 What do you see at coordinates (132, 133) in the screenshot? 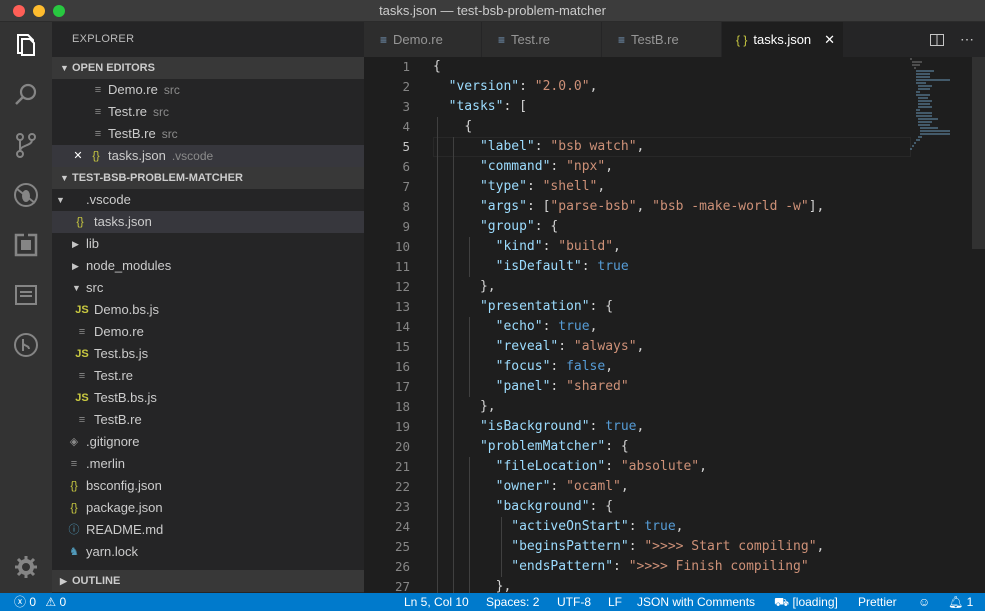
I see `file-name: TestB.re` at bounding box center [132, 133].